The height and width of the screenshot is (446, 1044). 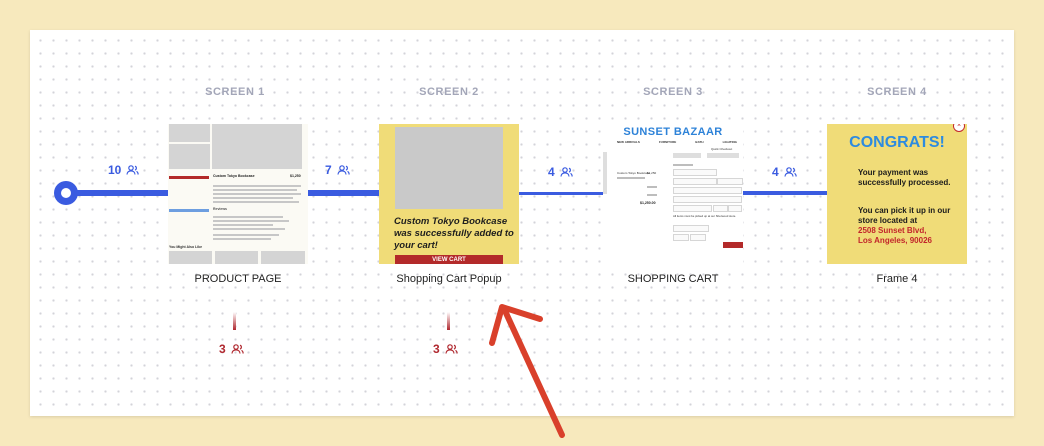 I want to click on screen-3-heading: SCREEN 3, so click(x=673, y=92).